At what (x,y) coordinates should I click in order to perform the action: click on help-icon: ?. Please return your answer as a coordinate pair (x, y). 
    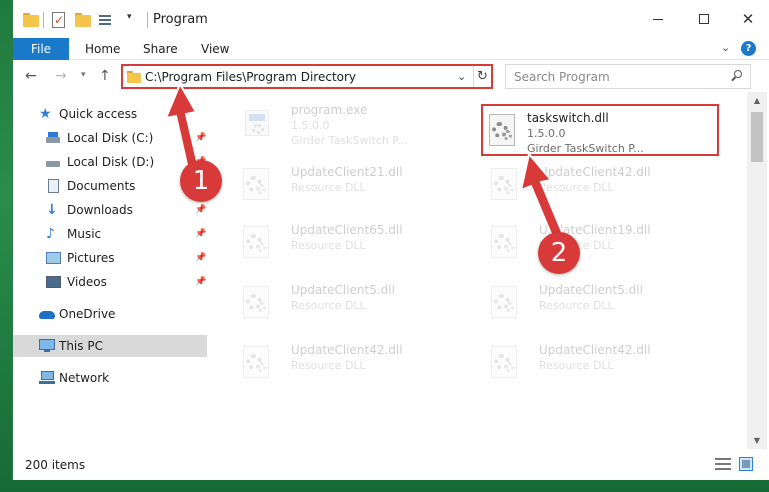
    Looking at the image, I should click on (748, 48).